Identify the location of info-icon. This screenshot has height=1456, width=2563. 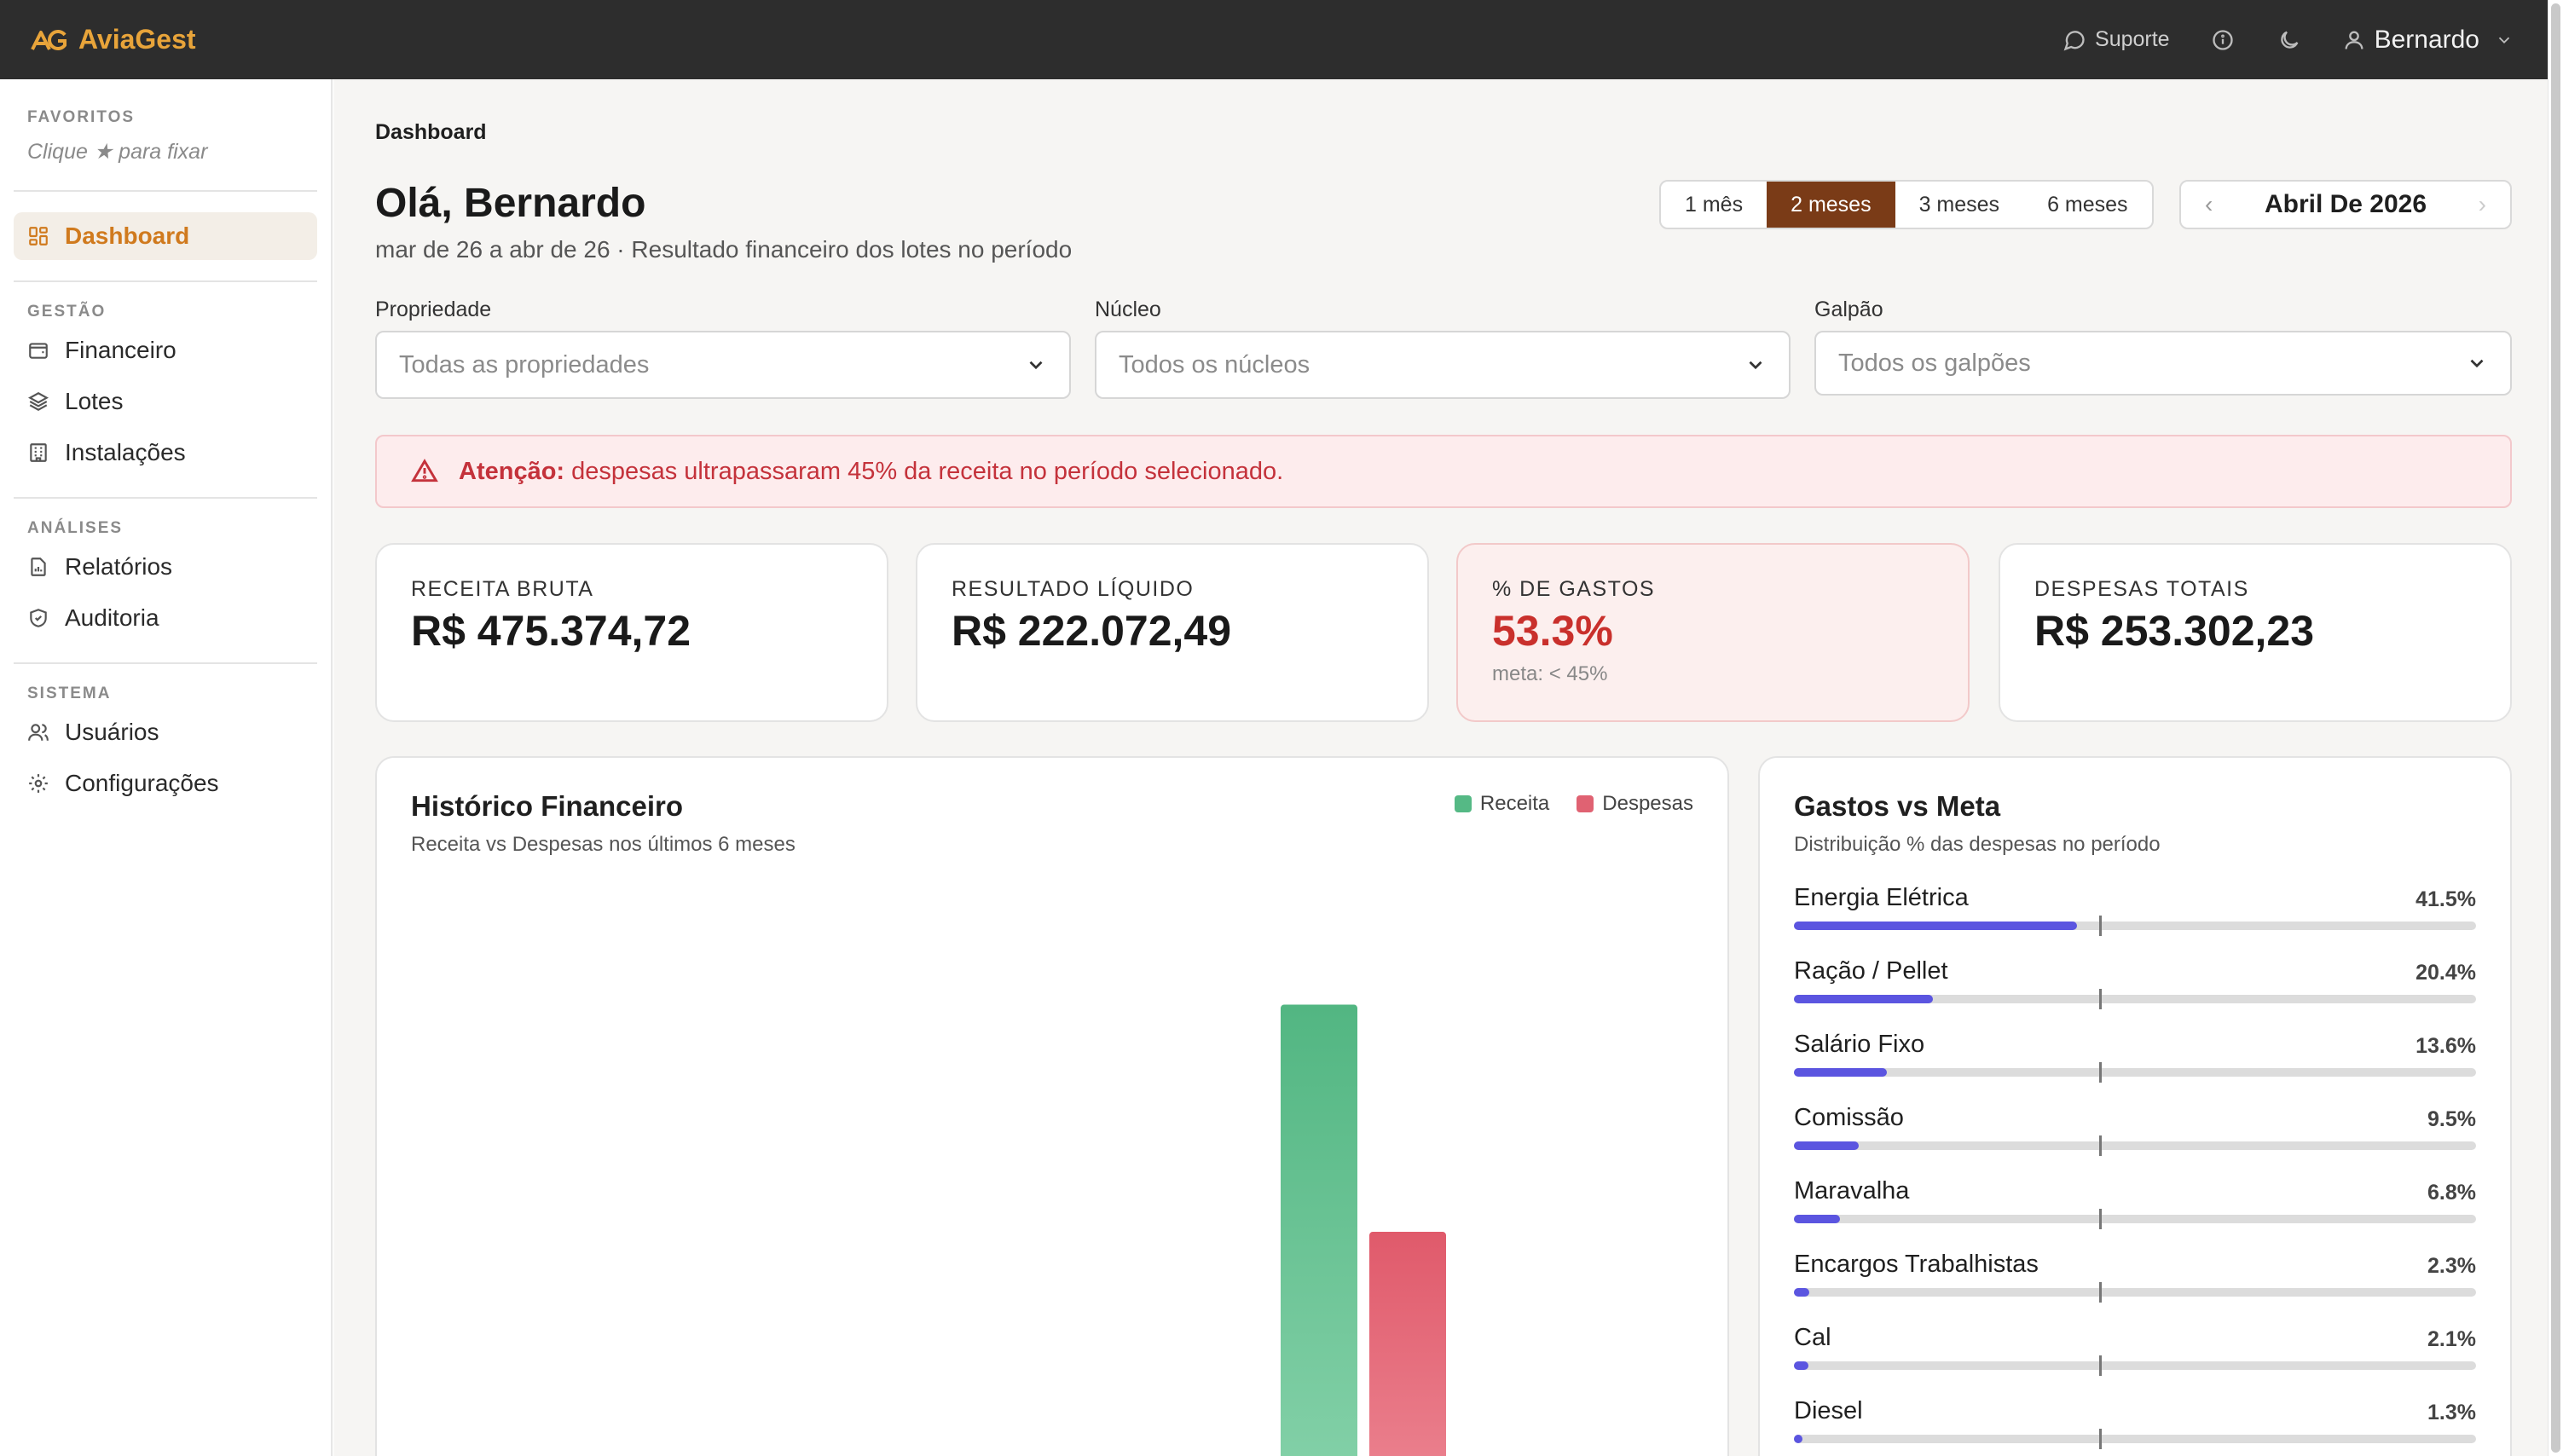
(2222, 39).